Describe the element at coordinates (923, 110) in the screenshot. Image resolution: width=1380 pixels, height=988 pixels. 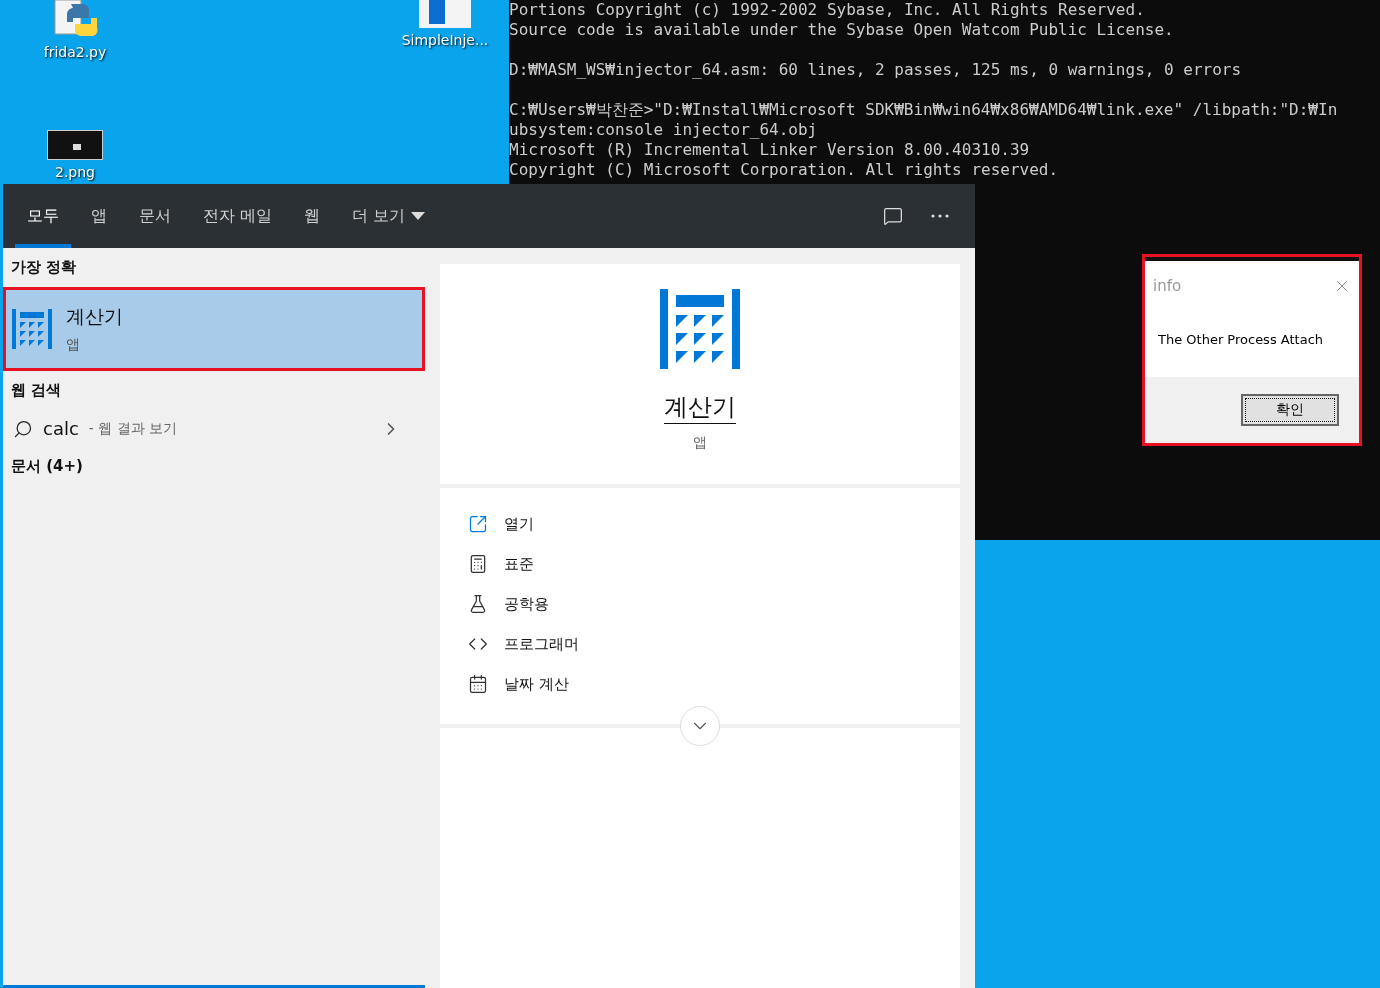
I see `console-line: C:₩Users₩박찬준>"D:₩Install₩Microsoft SDK₩Bin₩win64₩x86₩AMD64₩link.exe" /libpath:"D:₩In` at that location.